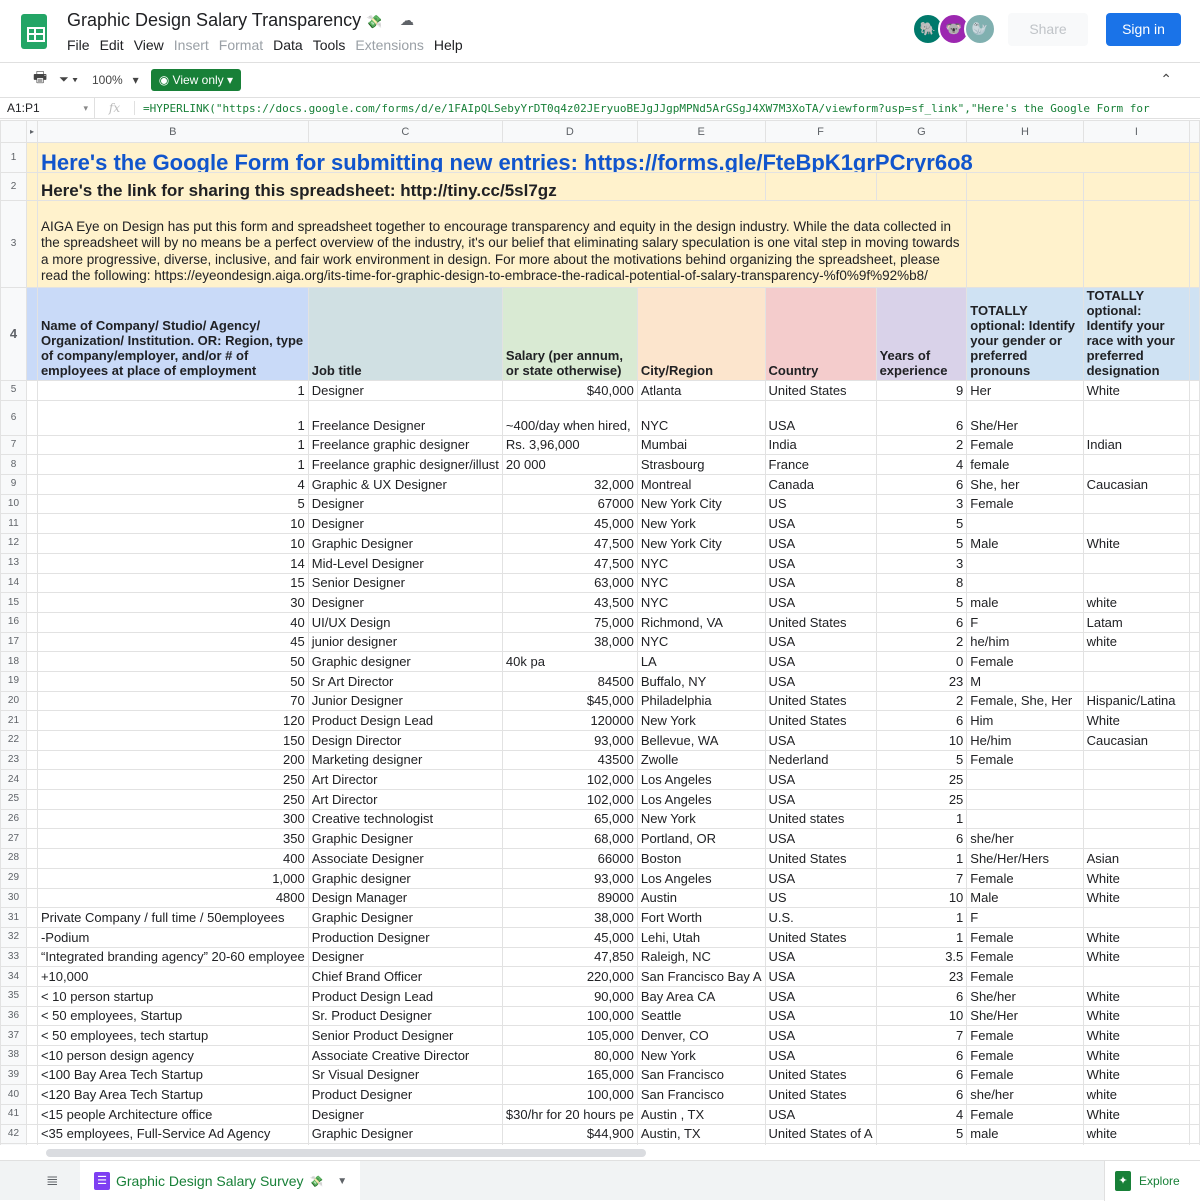  I want to click on row-header: 29, so click(13, 878).